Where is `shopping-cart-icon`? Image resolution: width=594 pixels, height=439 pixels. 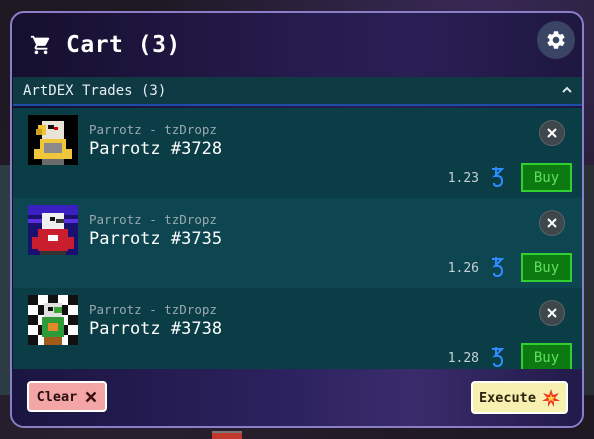 shopping-cart-icon is located at coordinates (41, 45).